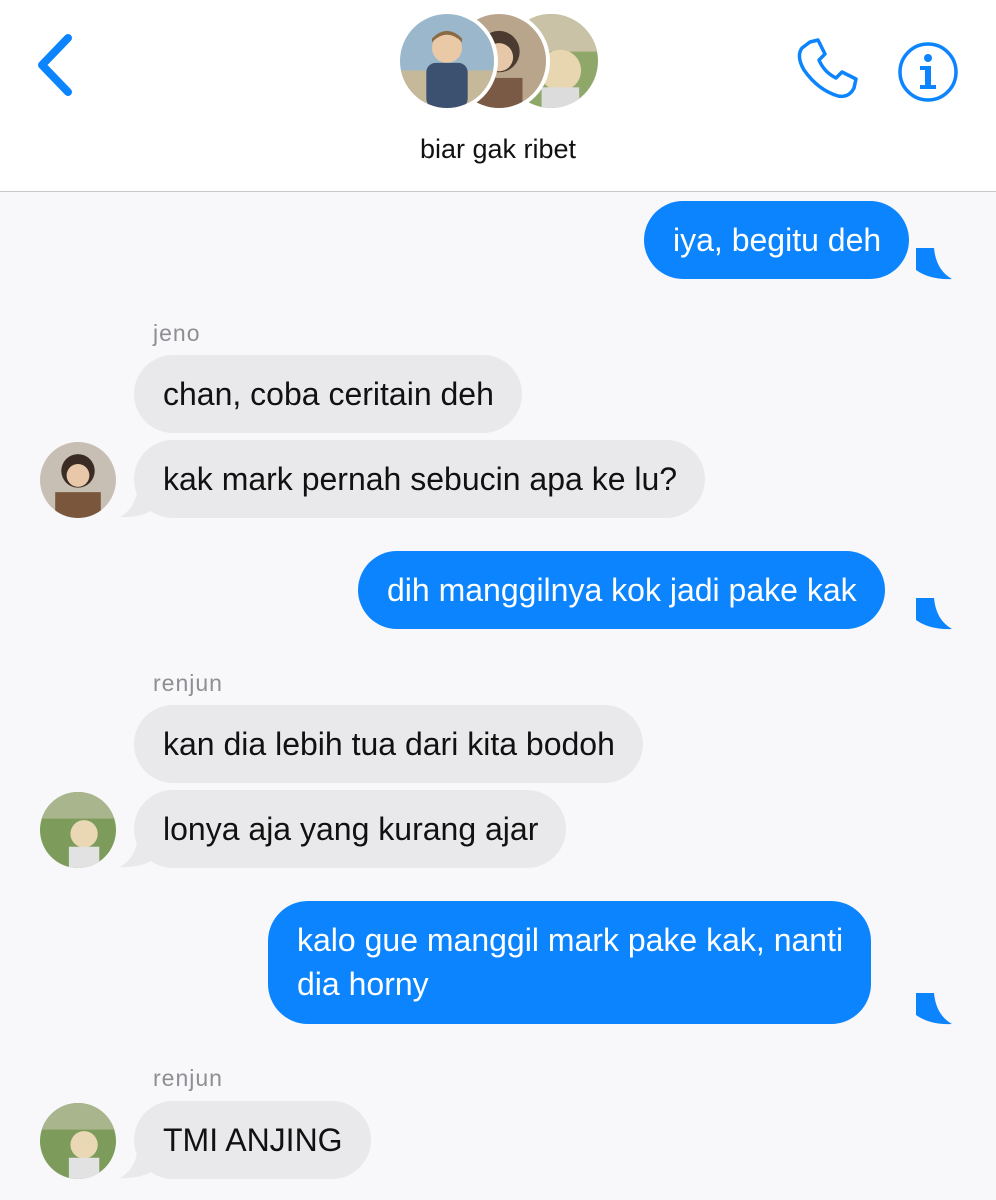 The width and height of the screenshot is (996, 1200). I want to click on incoming-message: TMI ANJING, so click(252, 1140).